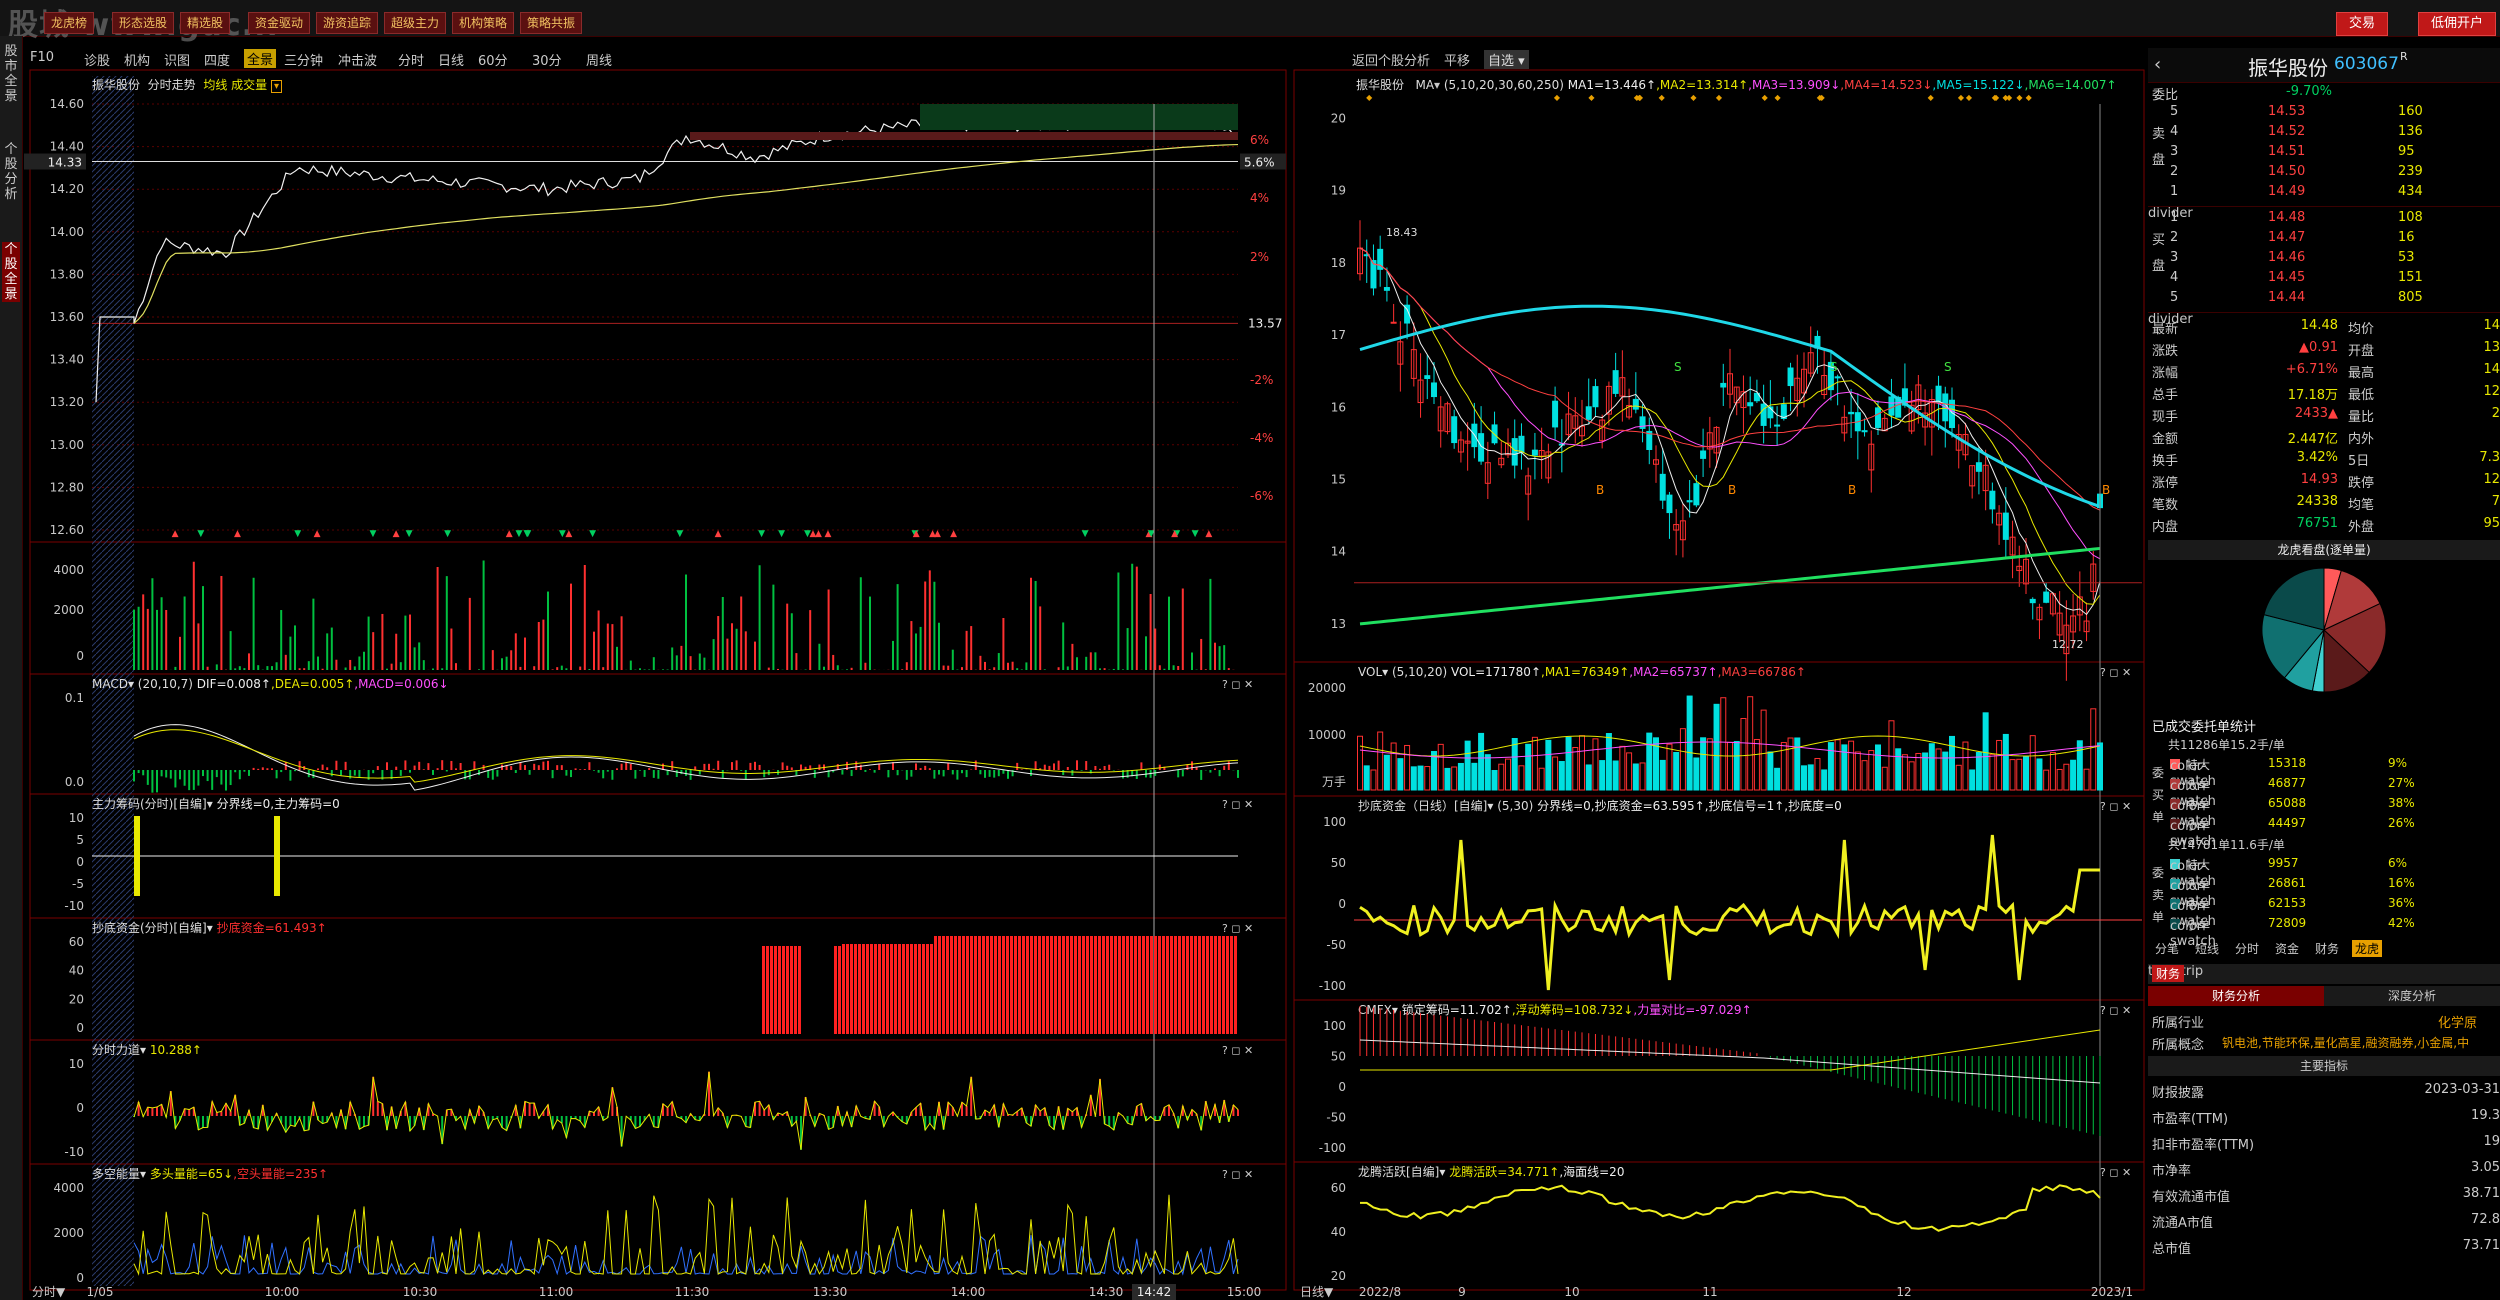 Image resolution: width=2500 pixels, height=1300 pixels. What do you see at coordinates (2207, 948) in the screenshot?
I see `quote-tab: 短线` at bounding box center [2207, 948].